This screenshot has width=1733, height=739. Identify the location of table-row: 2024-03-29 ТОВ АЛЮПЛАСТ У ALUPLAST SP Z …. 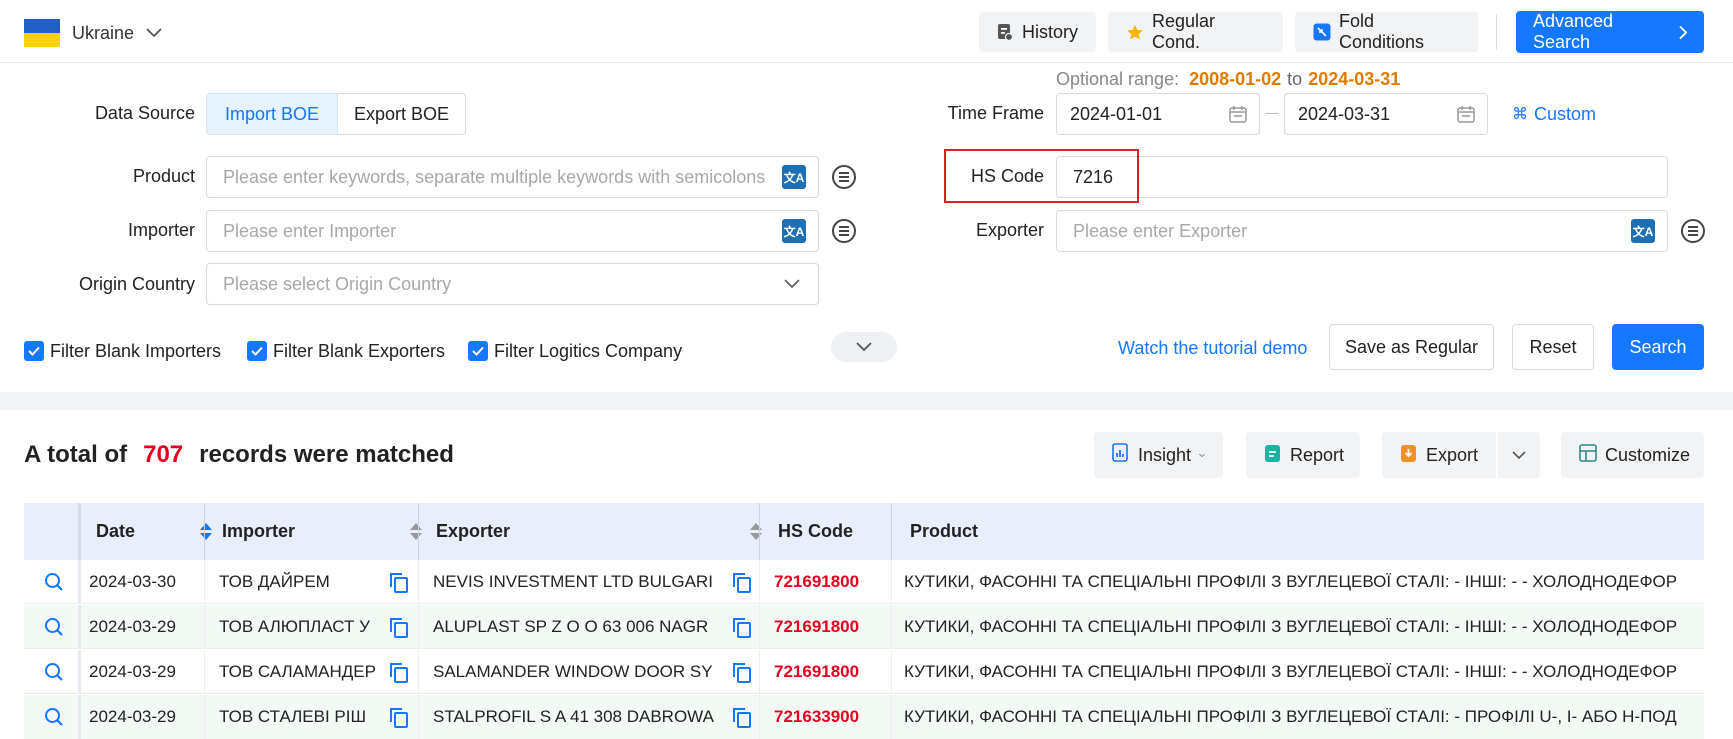
(864, 627).